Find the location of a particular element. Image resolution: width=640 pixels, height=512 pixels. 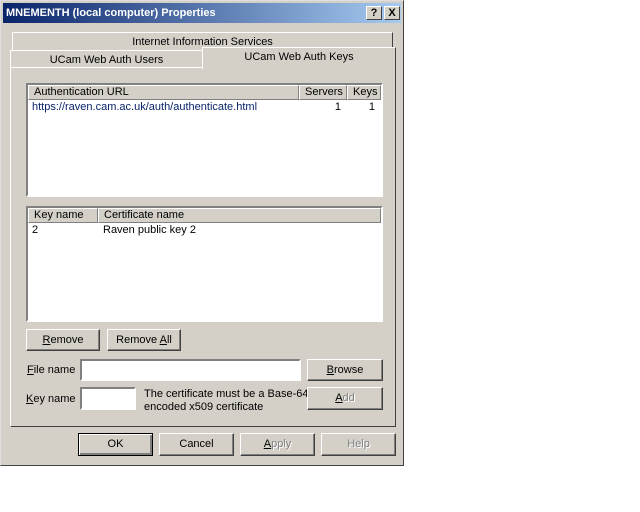

certificate-name-cell: Raven public key 2 is located at coordinates (149, 230).